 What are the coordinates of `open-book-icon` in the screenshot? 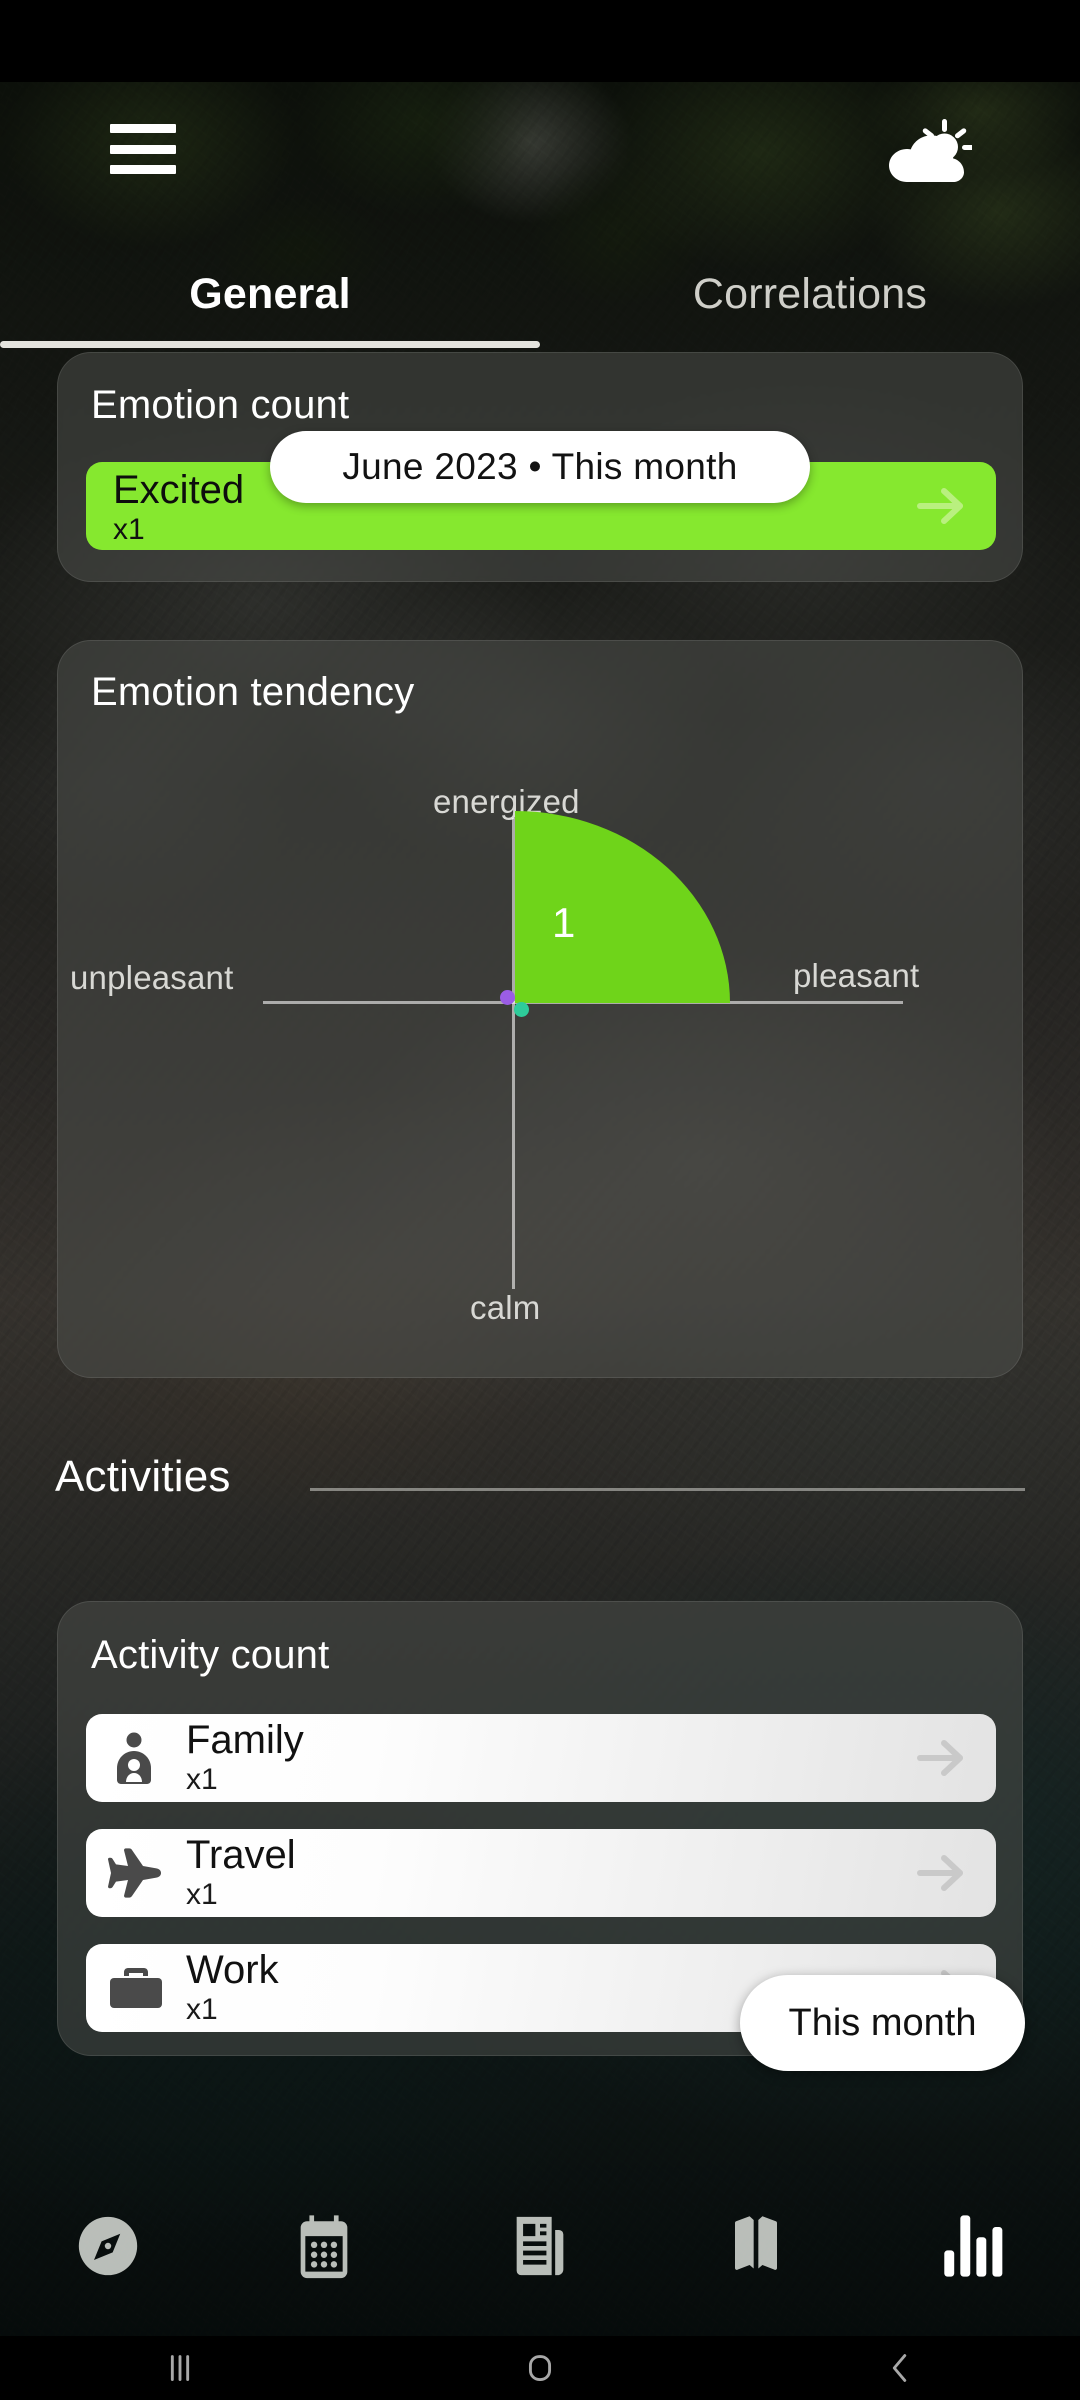 It's located at (756, 2248).